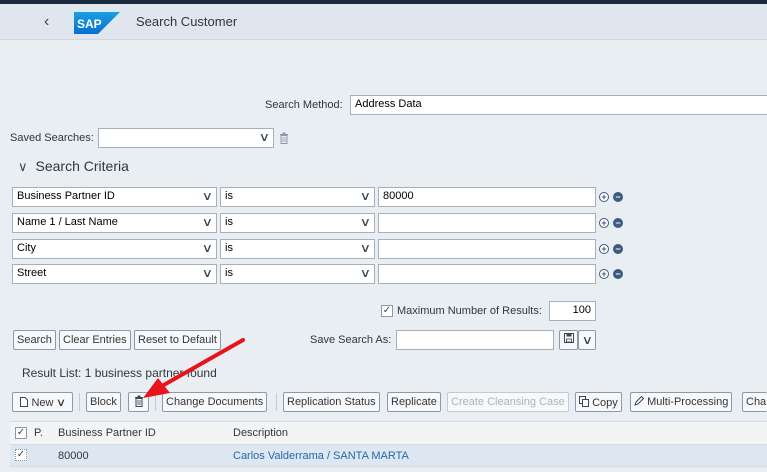  What do you see at coordinates (24, 401) in the screenshot?
I see `new-document-icon` at bounding box center [24, 401].